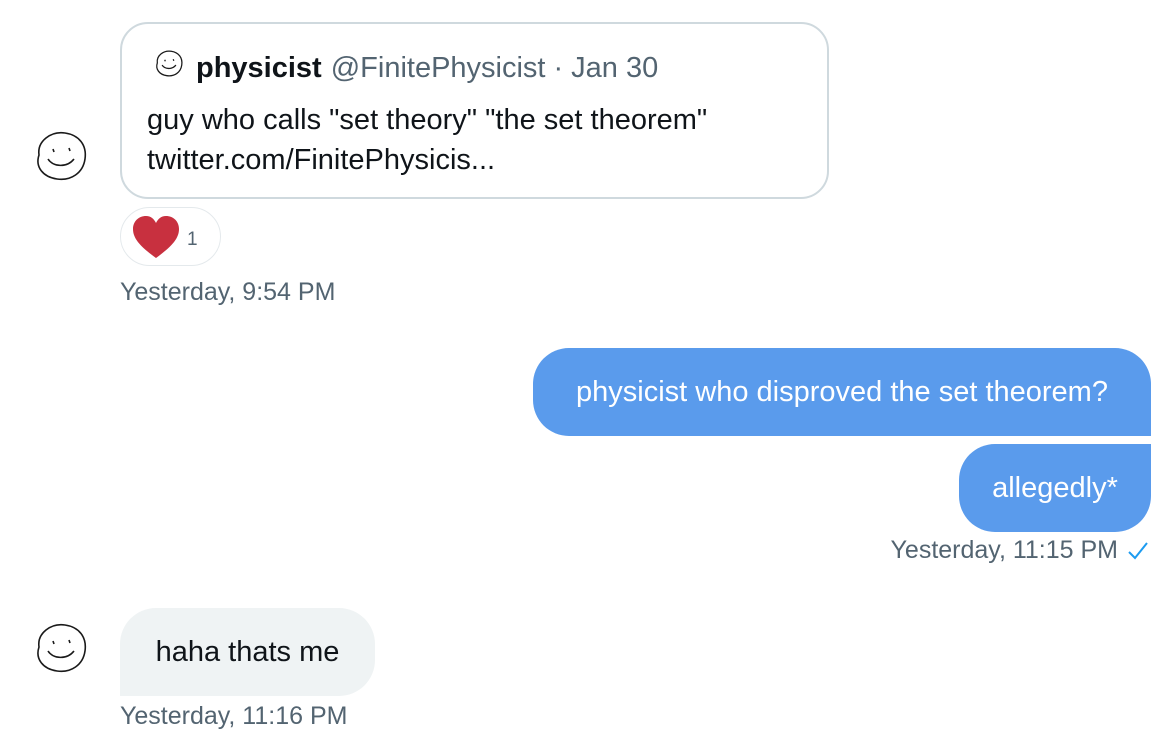  Describe the element at coordinates (438, 68) in the screenshot. I see `quoted-author-handle: @FinitePhysicist` at that location.